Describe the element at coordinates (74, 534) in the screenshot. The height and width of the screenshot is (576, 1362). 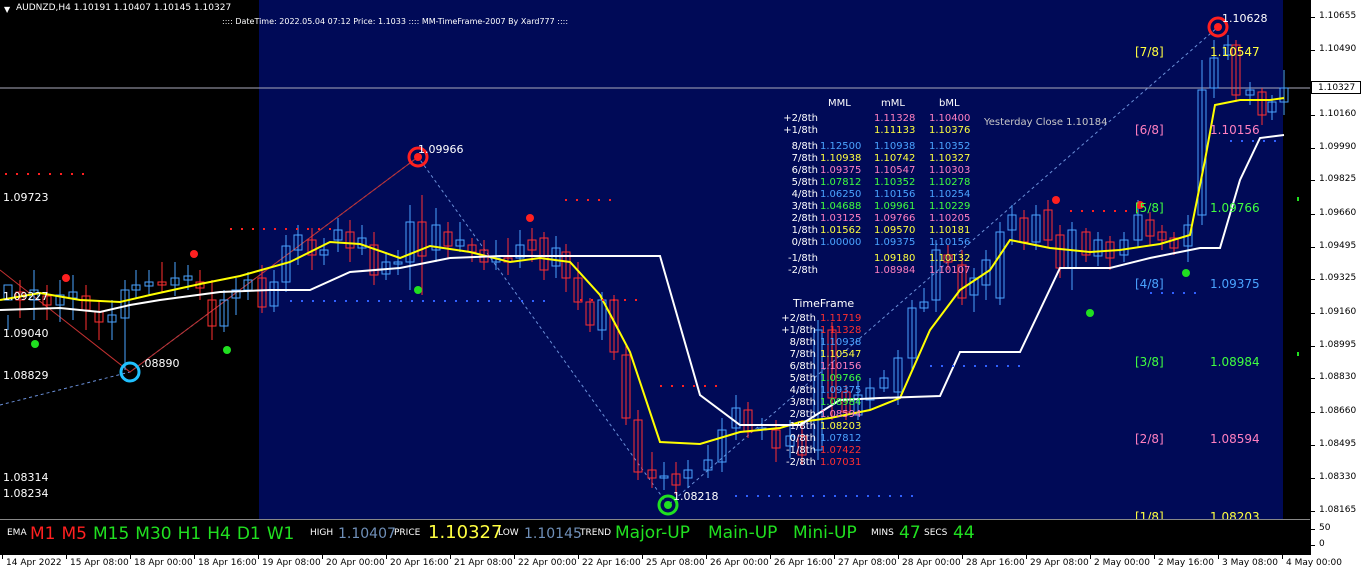
I see `timeframe-m5: M5` at that location.